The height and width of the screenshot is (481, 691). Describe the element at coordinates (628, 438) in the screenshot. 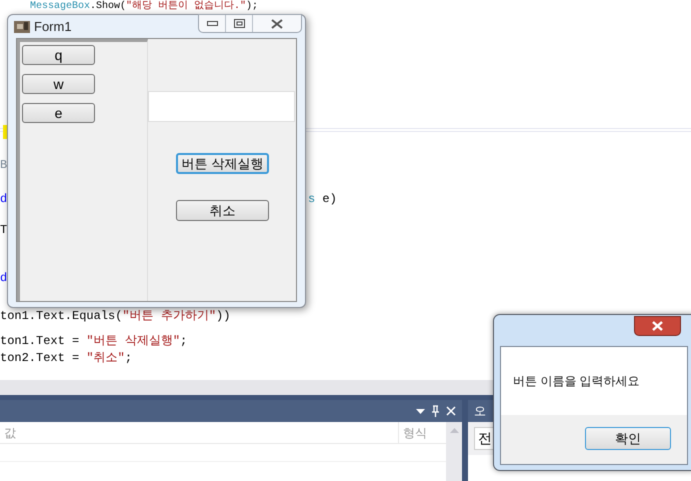

I see `ok-button: 확인` at that location.